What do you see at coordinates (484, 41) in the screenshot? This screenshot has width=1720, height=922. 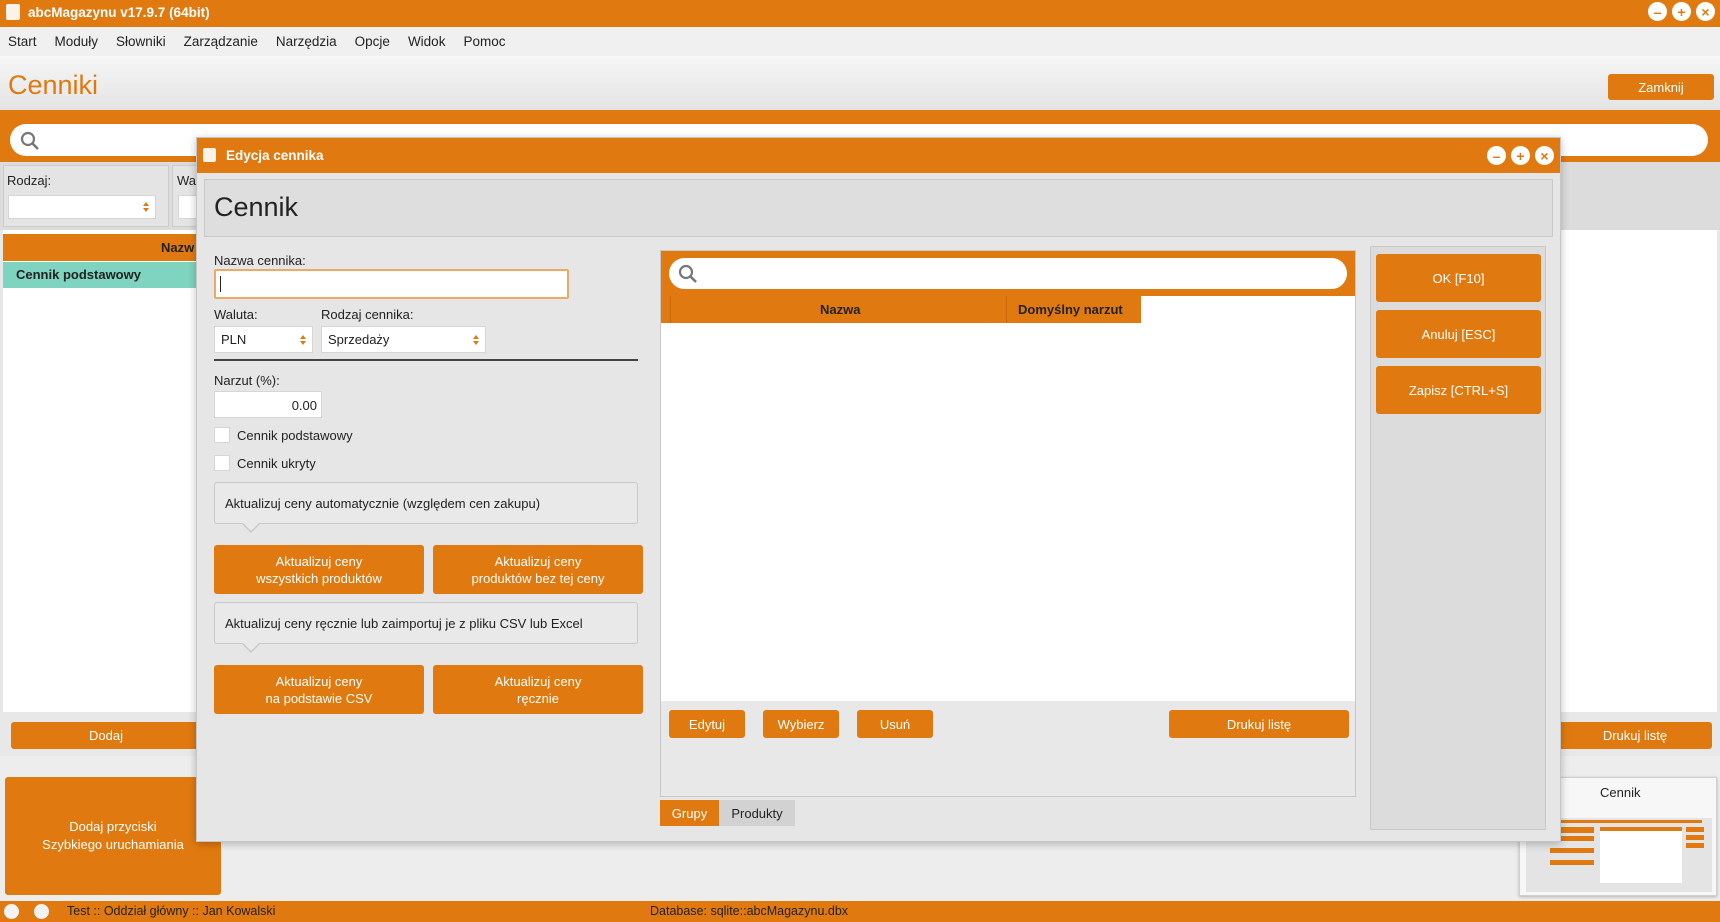 I see `menu-pomoc: Pomoc` at bounding box center [484, 41].